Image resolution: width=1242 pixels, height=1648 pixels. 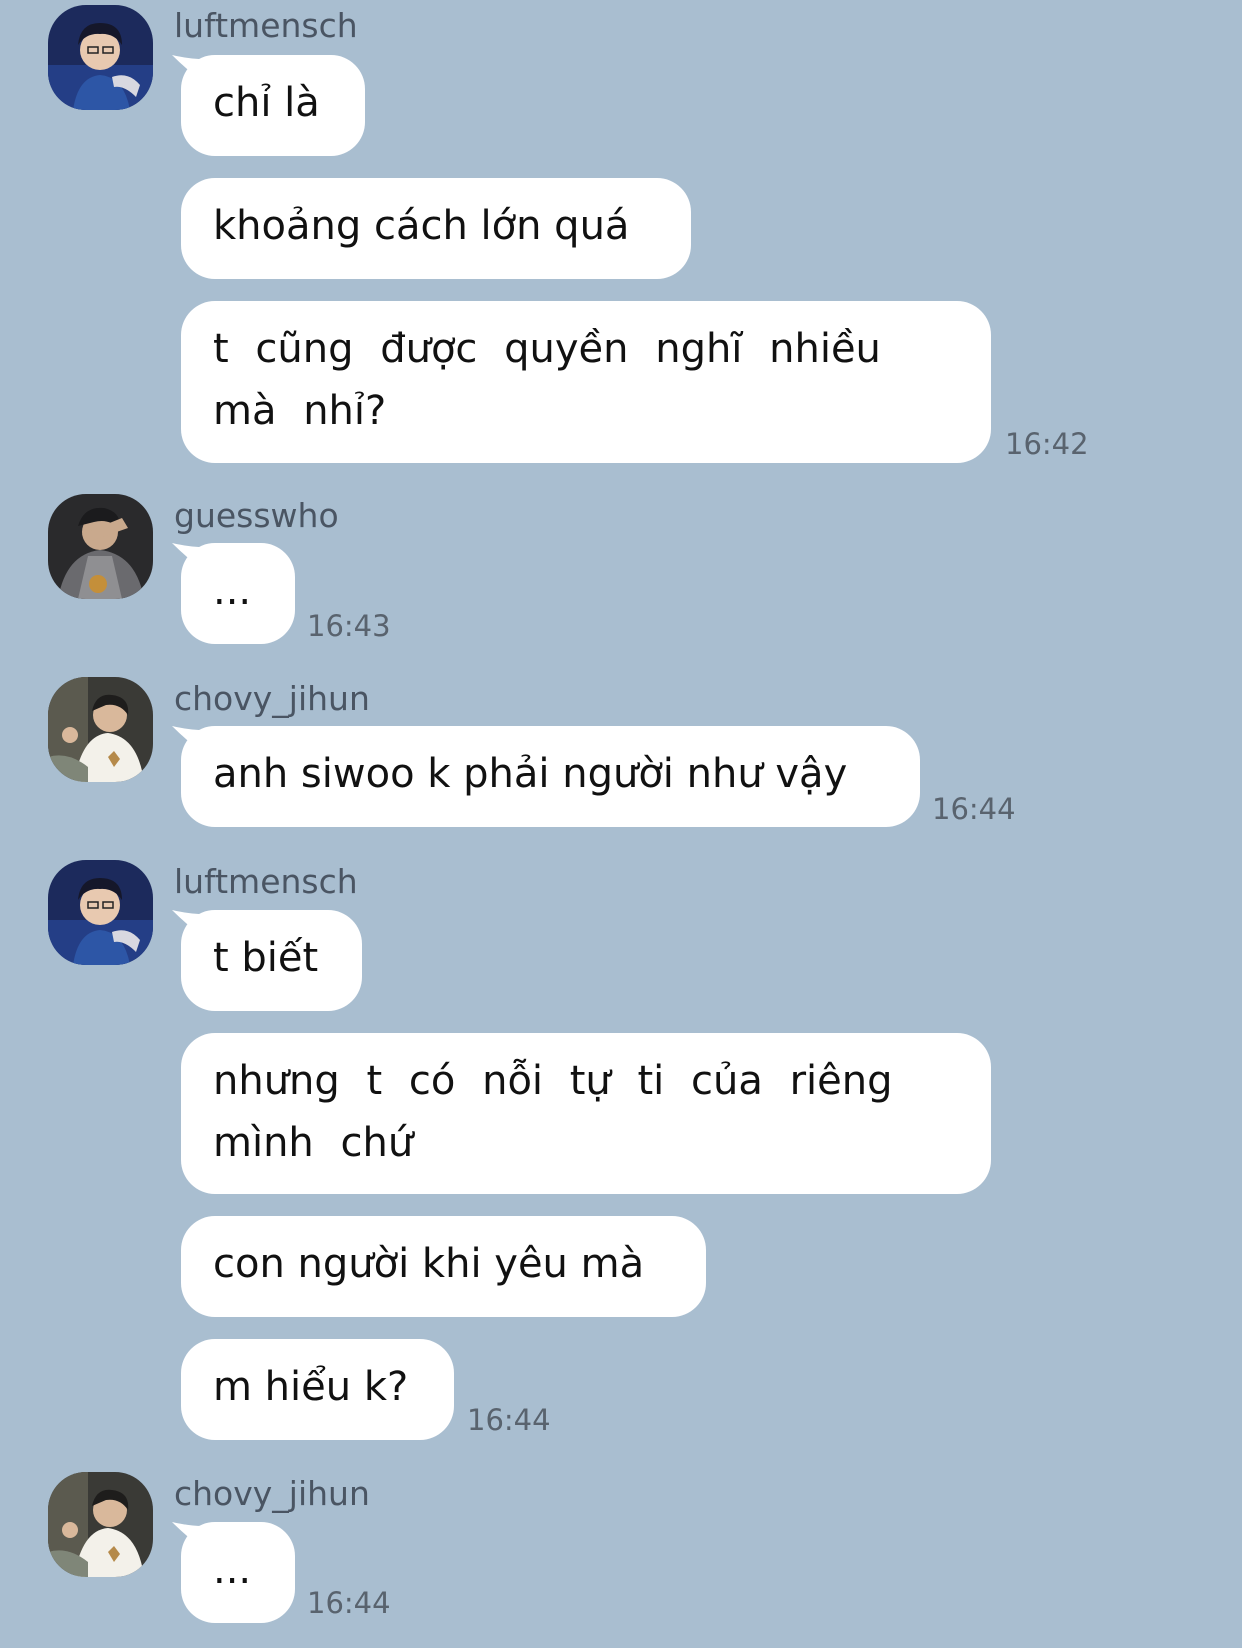 What do you see at coordinates (586, 382) in the screenshot?
I see `message-bubble: t cũng được quyền nghĩ nhiều mà nhỉ?` at bounding box center [586, 382].